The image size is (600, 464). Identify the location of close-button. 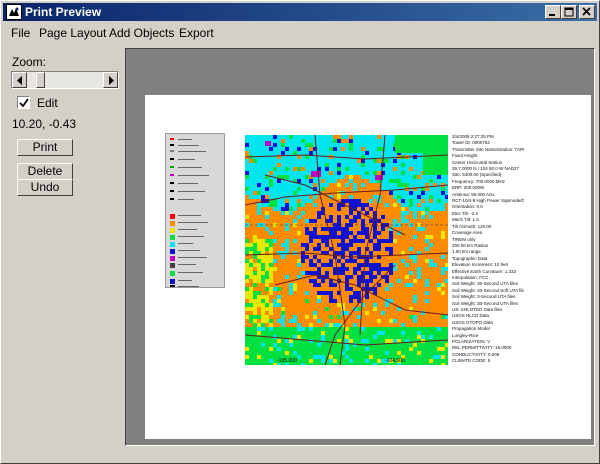
(587, 12).